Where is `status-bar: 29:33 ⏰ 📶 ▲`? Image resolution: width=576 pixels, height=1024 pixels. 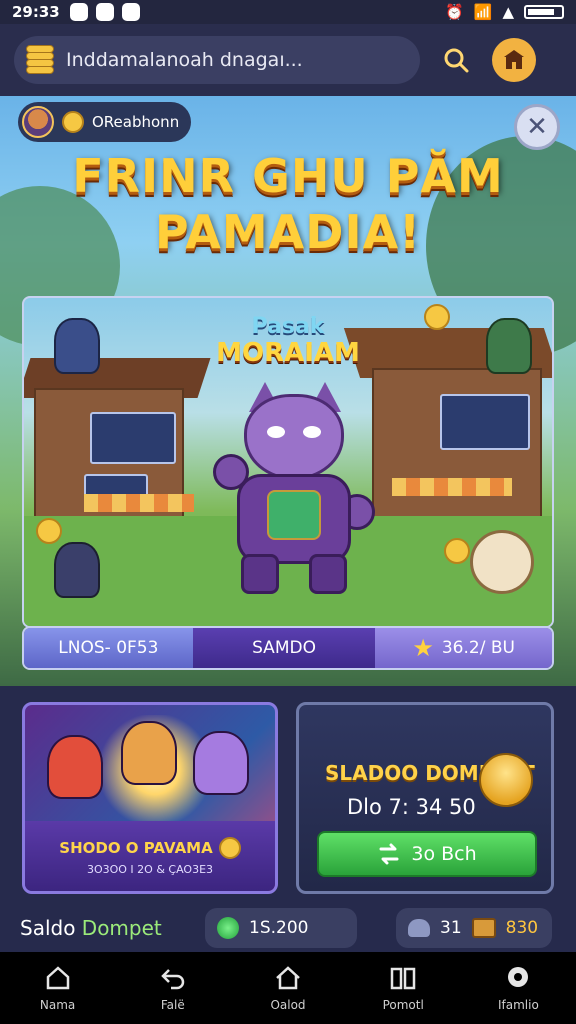 status-bar: 29:33 ⏰ 📶 ▲ is located at coordinates (288, 12).